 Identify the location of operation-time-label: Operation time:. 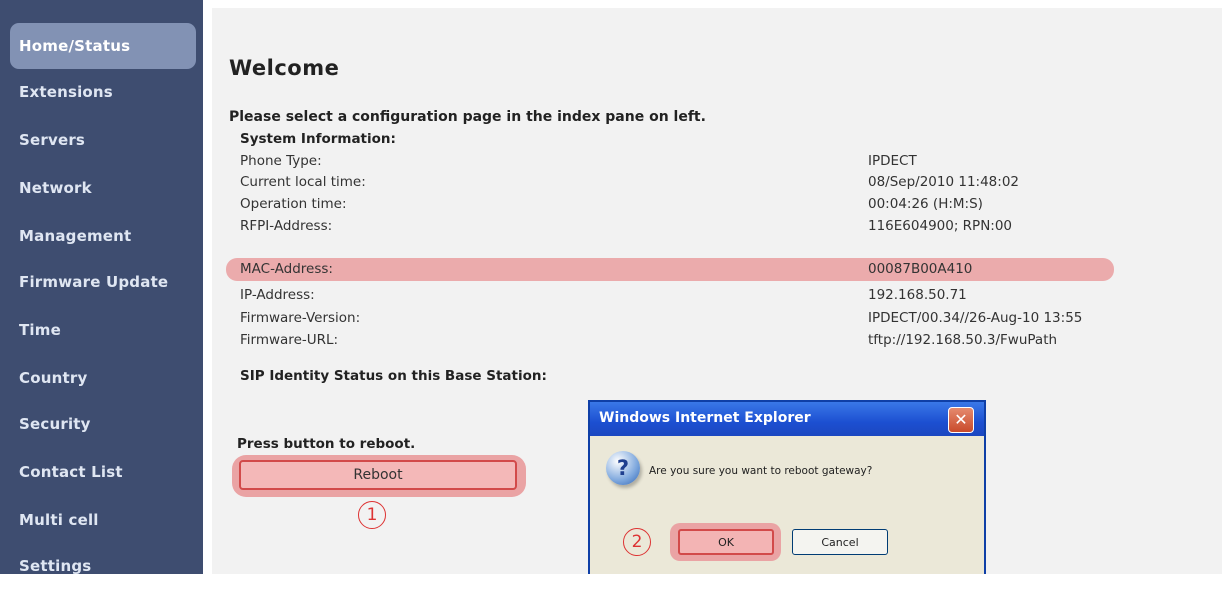
(293, 204).